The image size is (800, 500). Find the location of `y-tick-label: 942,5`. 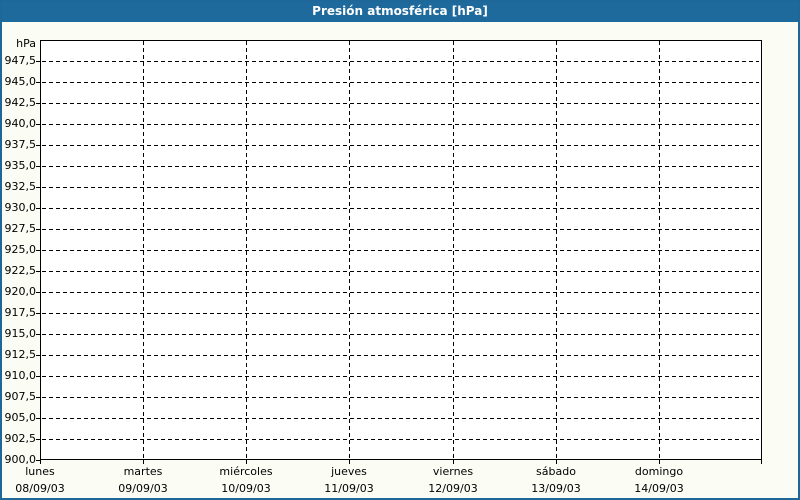

y-tick-label: 942,5 is located at coordinates (20, 102).